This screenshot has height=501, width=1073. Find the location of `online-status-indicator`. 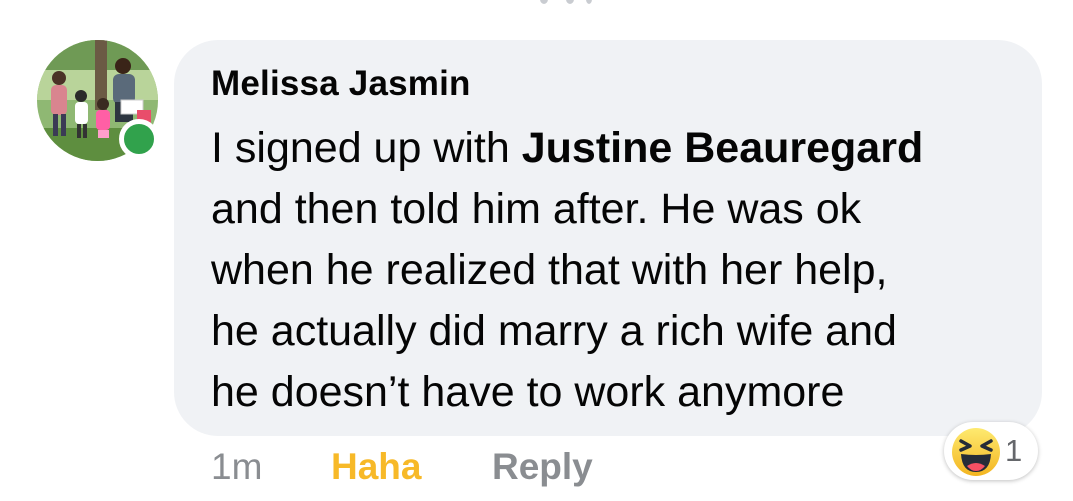

online-status-indicator is located at coordinates (139, 139).